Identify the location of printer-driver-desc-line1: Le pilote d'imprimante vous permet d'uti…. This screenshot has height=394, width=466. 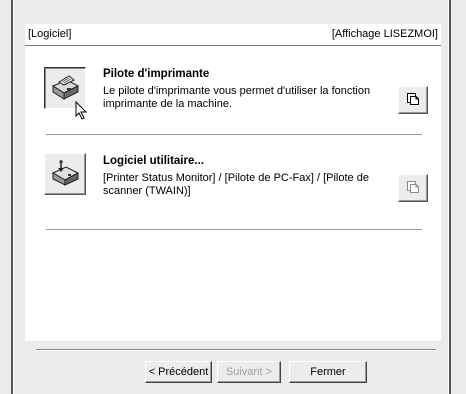
(237, 91).